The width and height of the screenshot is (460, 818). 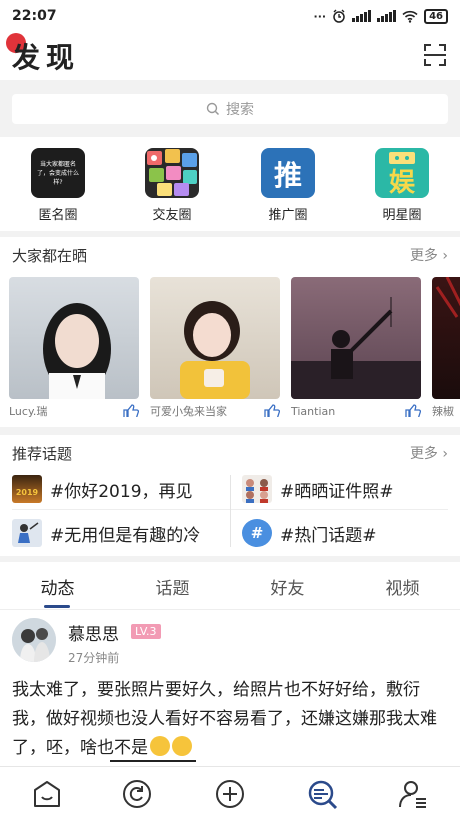 I want to click on topic-item: #晒晒证件照#, so click(x=318, y=489).